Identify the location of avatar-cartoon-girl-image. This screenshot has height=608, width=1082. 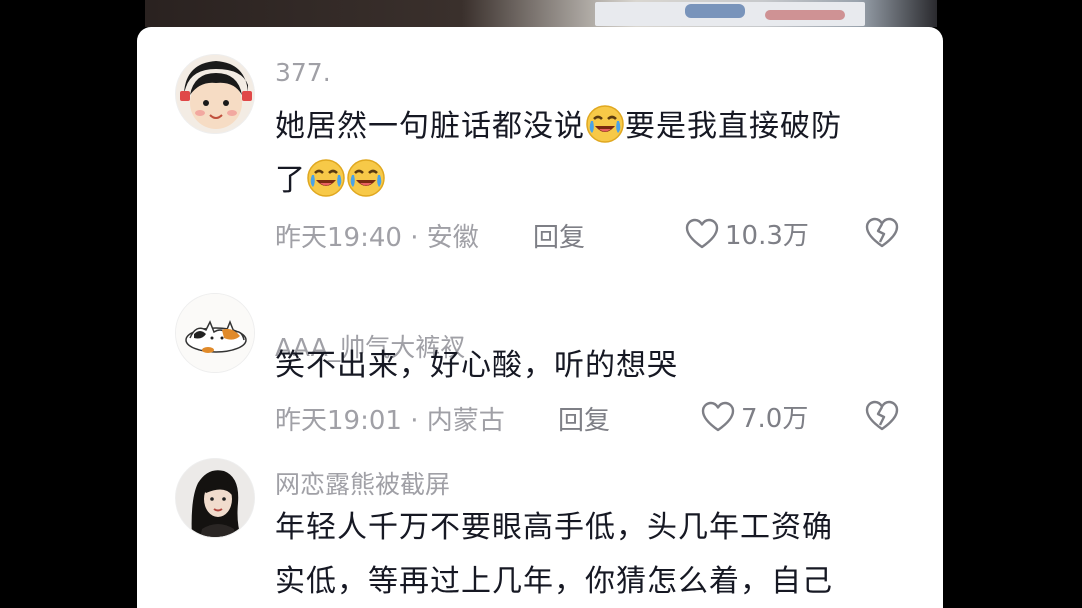
(215, 94).